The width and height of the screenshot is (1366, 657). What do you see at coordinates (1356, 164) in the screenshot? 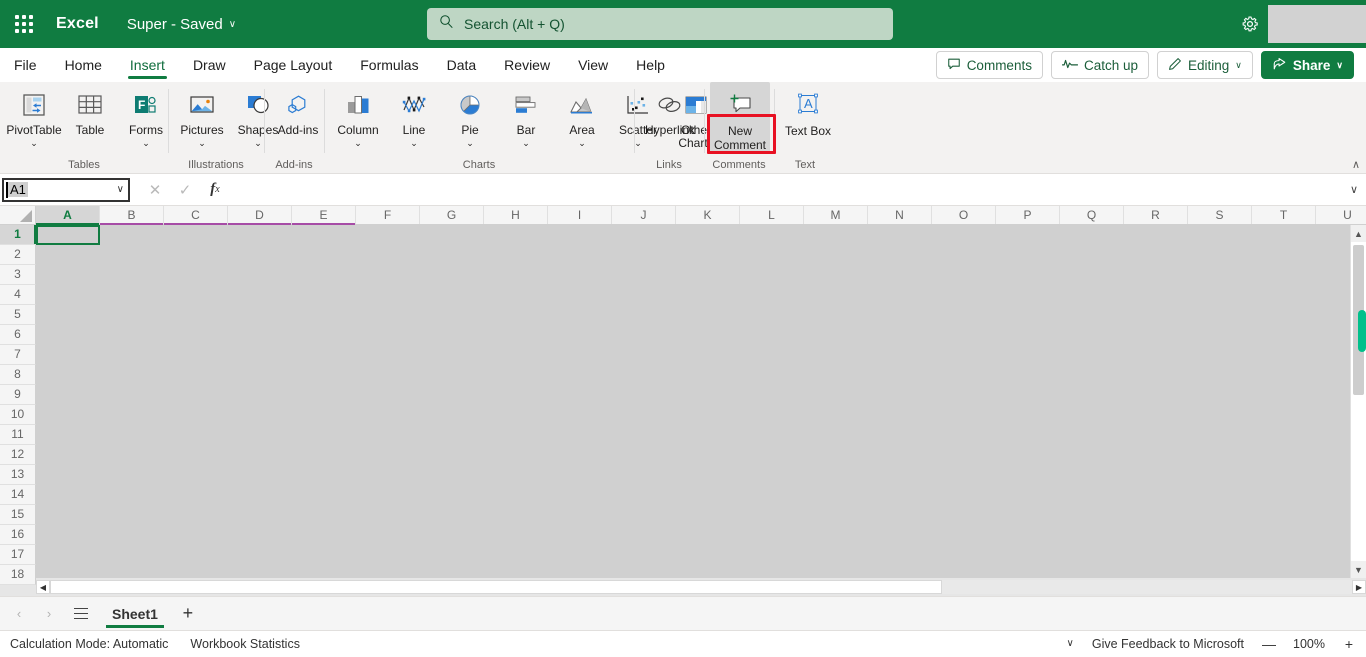
I see `collapse-ribbon-icon: ∧` at bounding box center [1356, 164].